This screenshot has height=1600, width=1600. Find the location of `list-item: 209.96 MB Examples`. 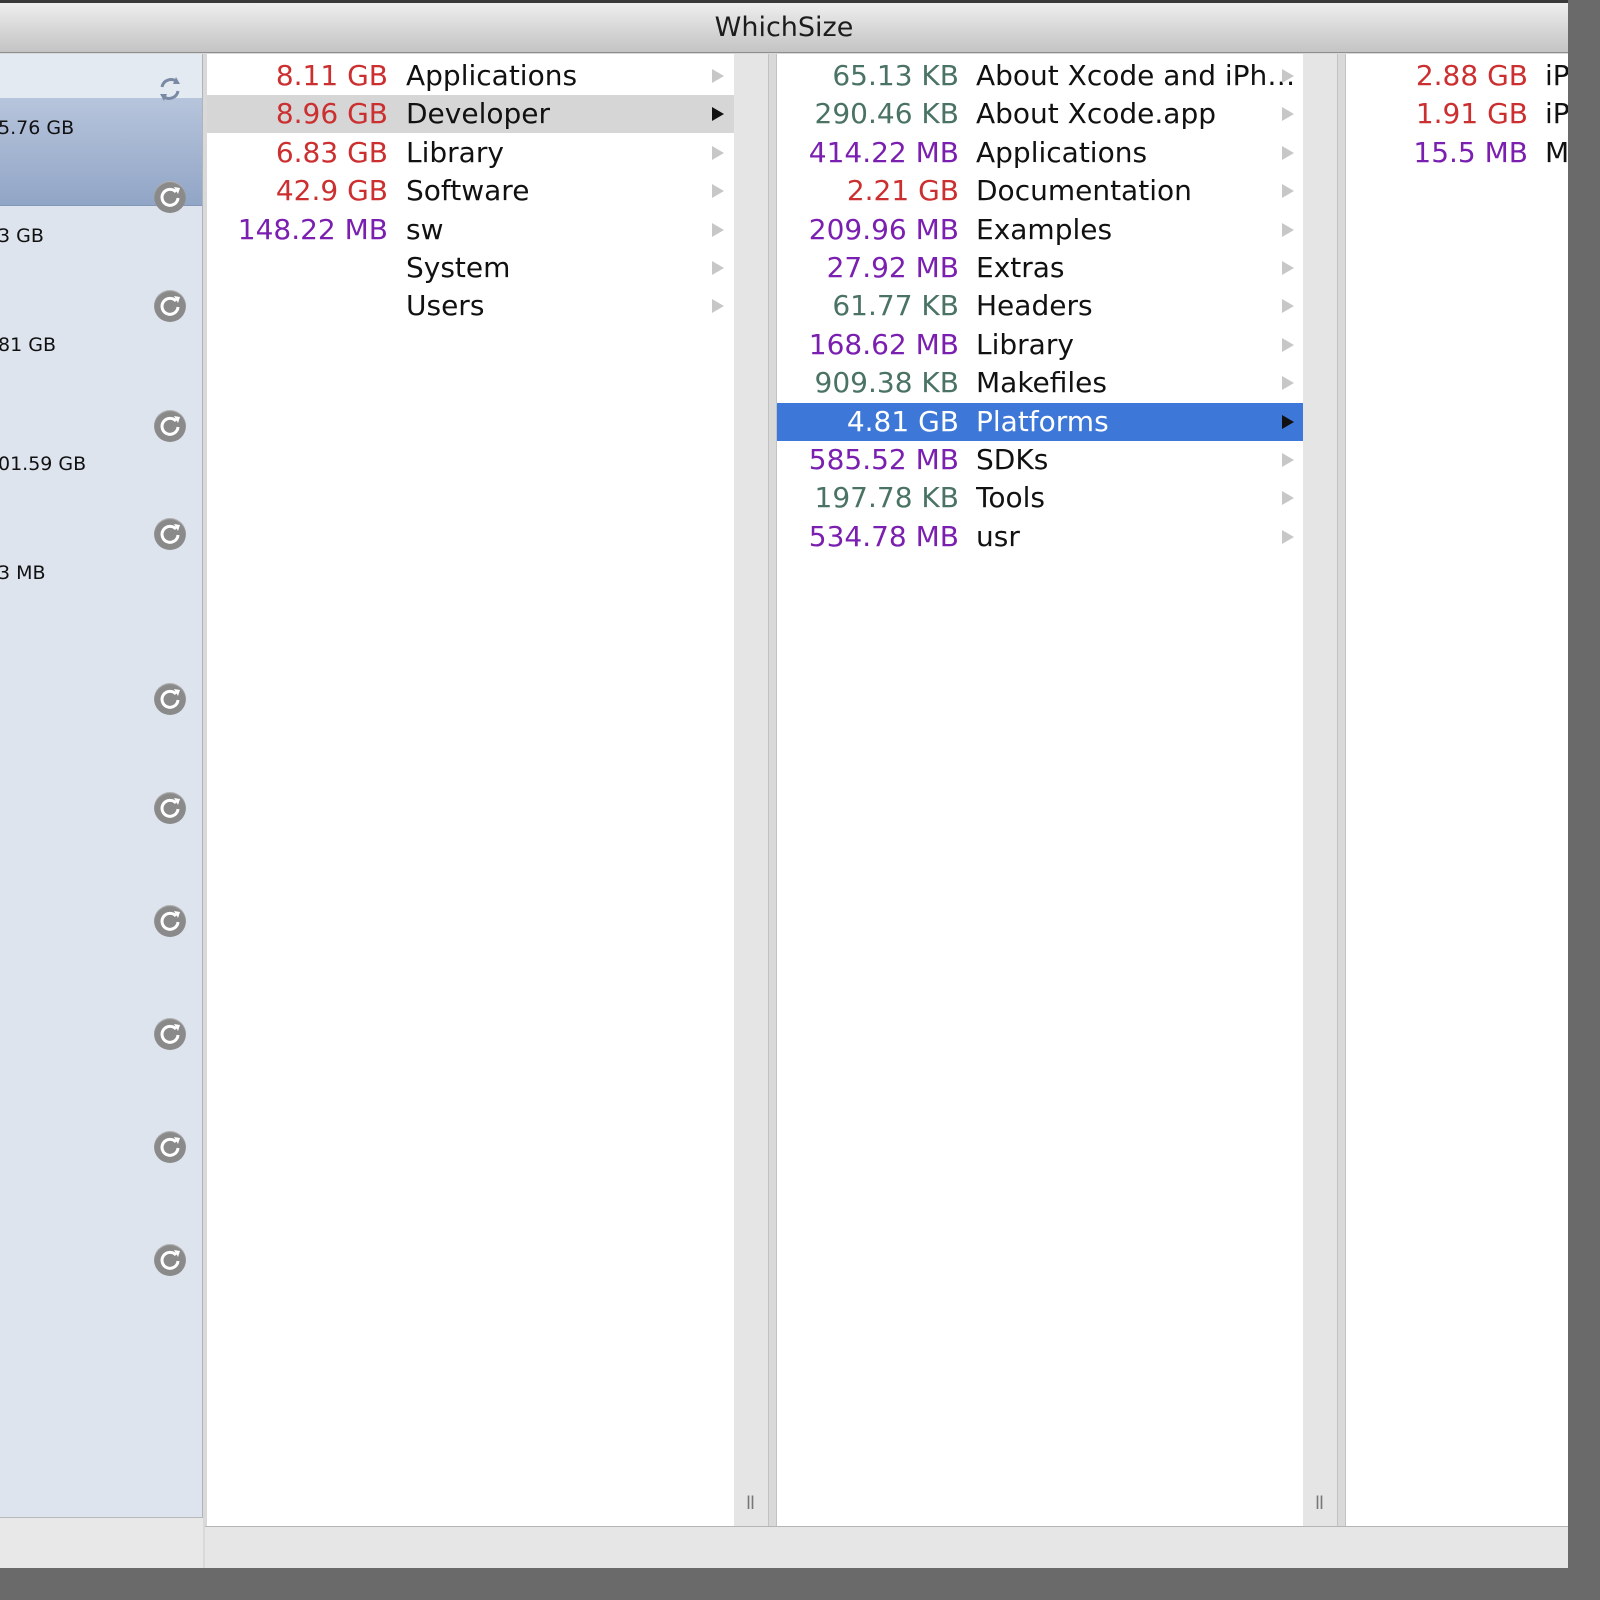

list-item: 209.96 MB Examples is located at coordinates (1040, 230).